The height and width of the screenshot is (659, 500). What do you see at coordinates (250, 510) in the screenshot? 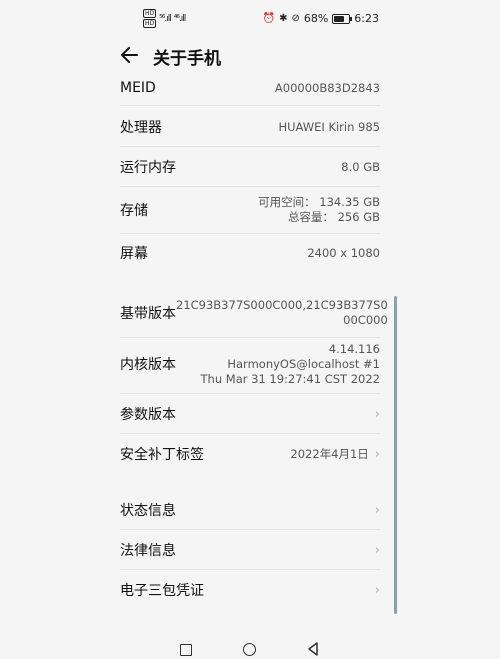
I see `row-status-info: 状态信息 ›` at bounding box center [250, 510].